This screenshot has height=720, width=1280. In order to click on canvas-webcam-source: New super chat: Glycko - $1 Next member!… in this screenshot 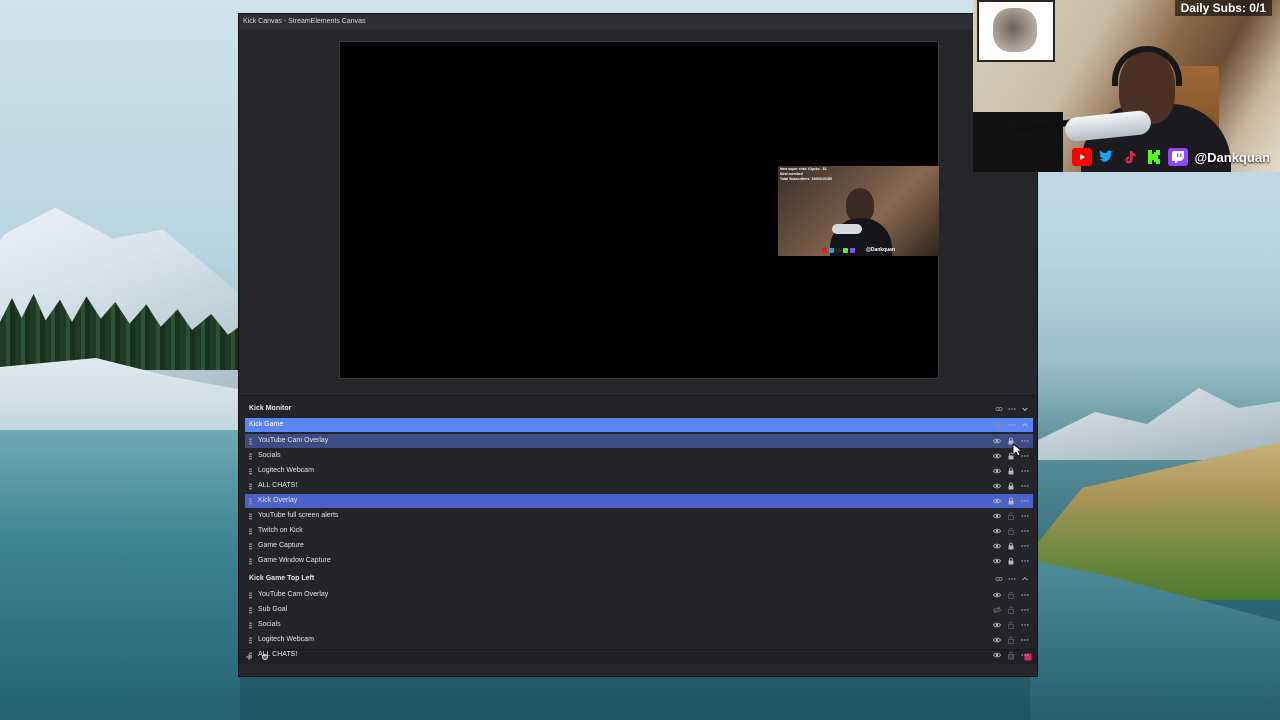, I will do `click(858, 211)`.